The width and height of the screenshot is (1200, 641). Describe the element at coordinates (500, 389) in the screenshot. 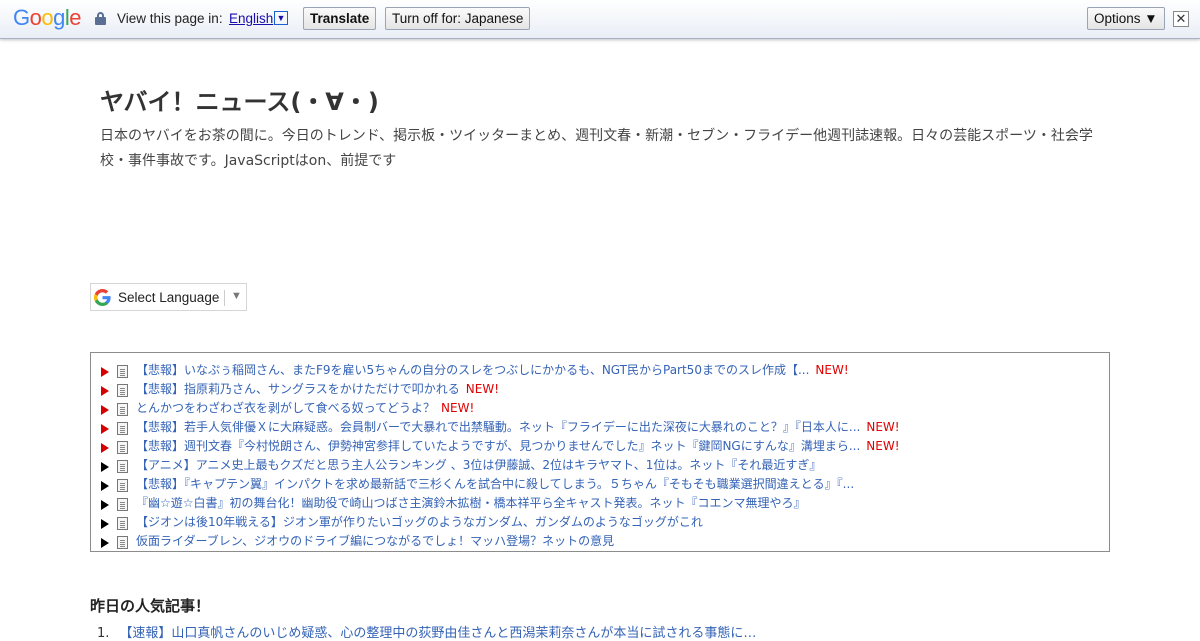

I see `news-item: 【悲報】指原莉乃さん、サングラスをかけただけで叩かれる NEW!` at that location.